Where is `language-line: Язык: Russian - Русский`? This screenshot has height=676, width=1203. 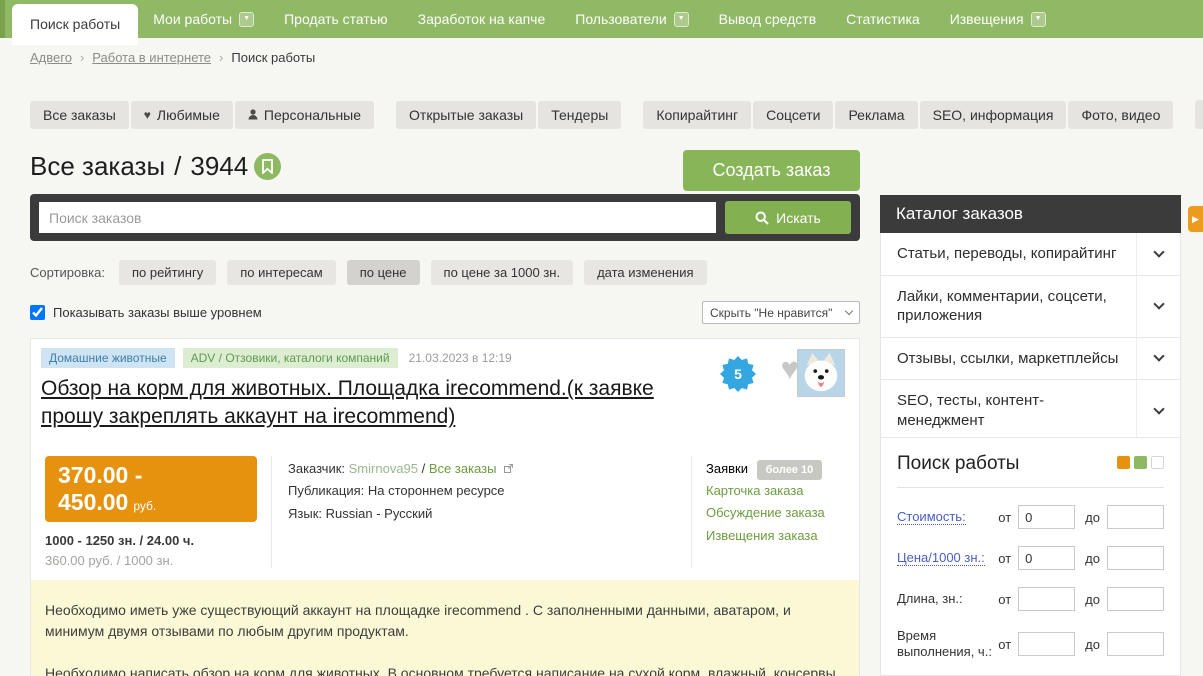 language-line: Язык: Russian - Русский is located at coordinates (360, 514).